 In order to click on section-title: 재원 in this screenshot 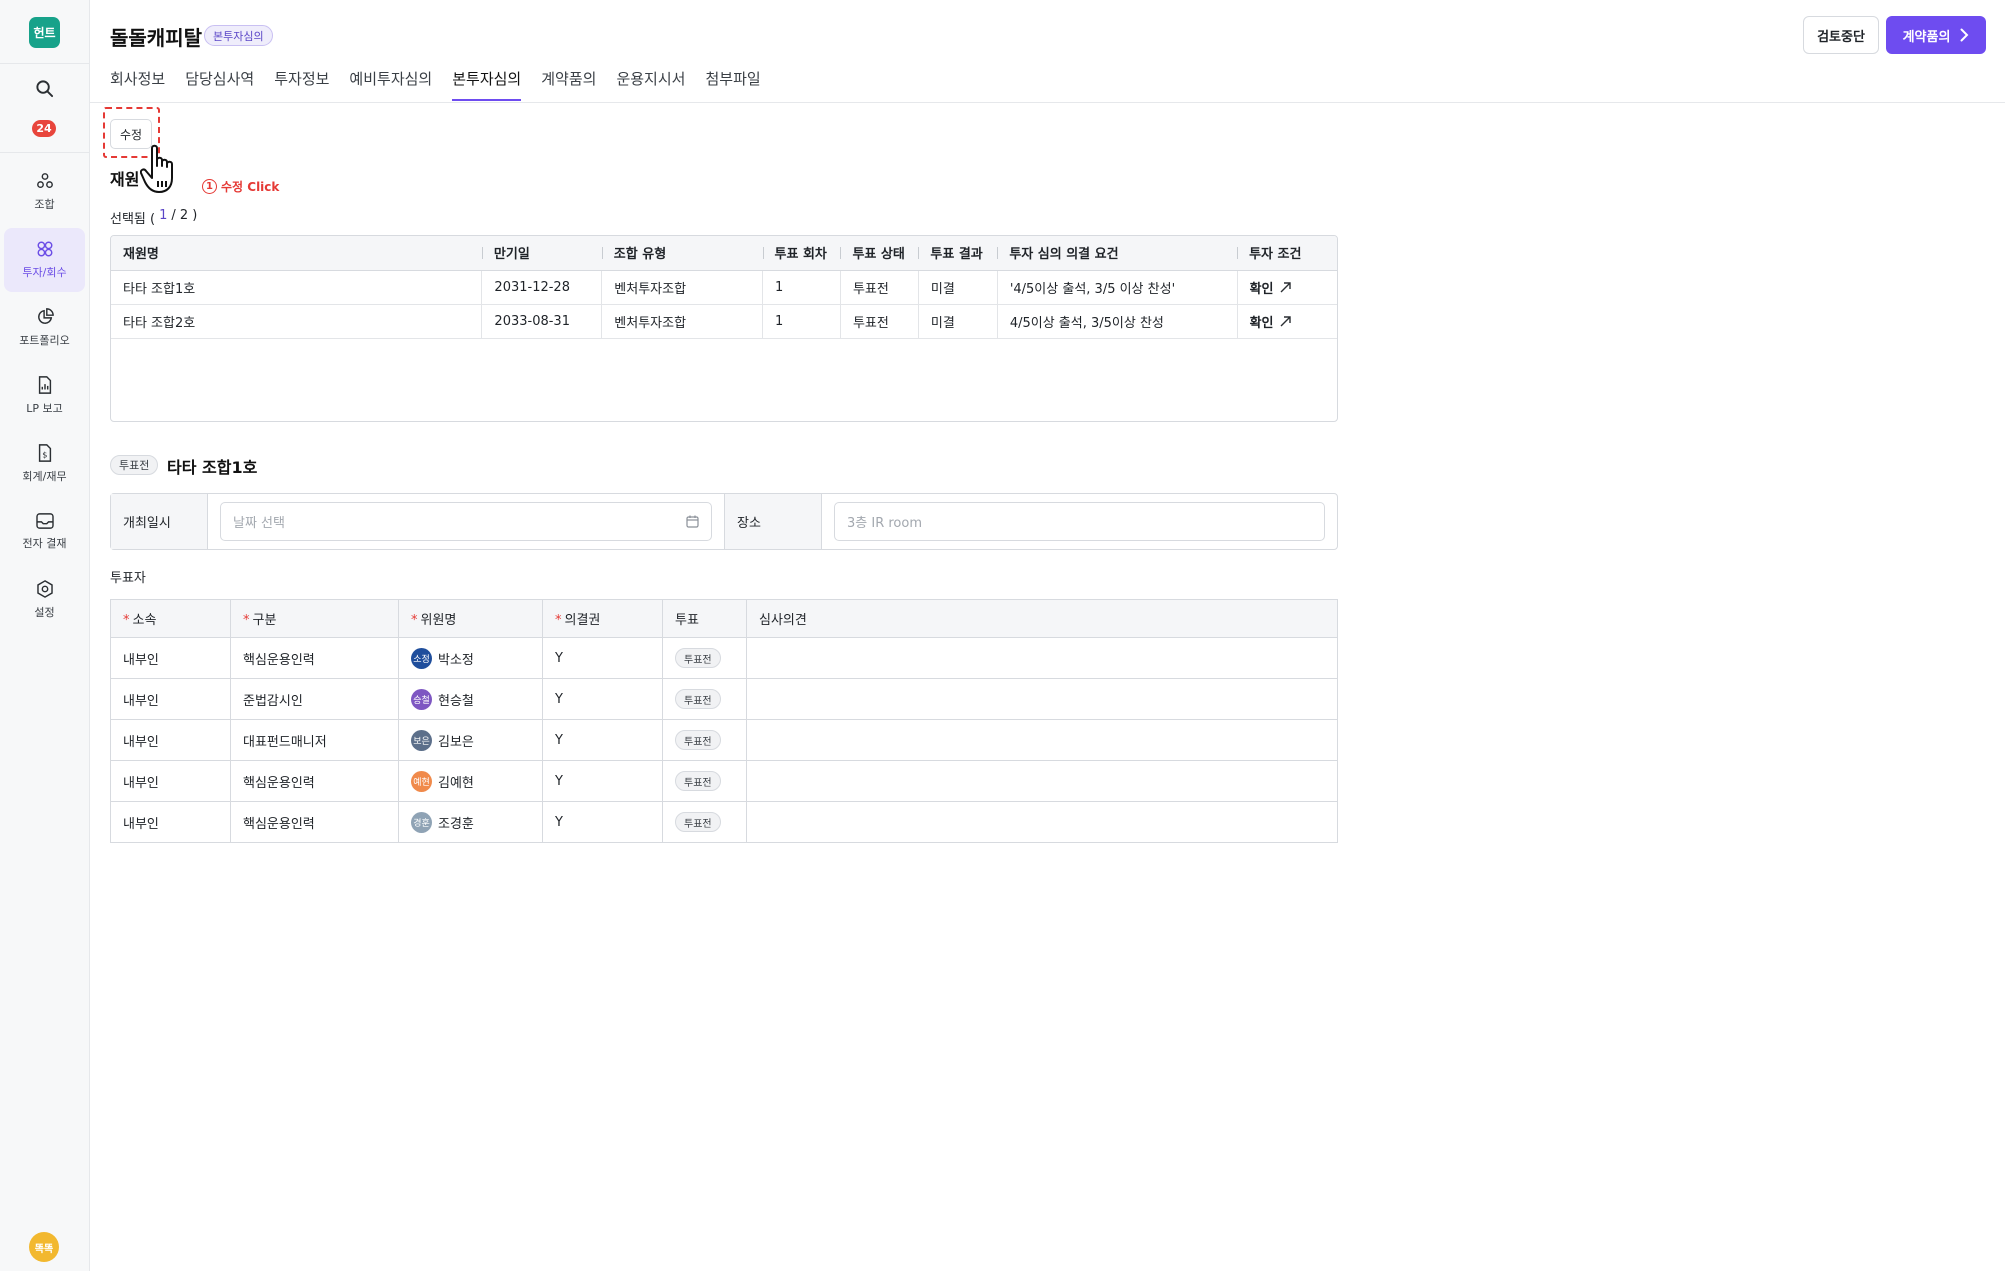, I will do `click(125, 179)`.